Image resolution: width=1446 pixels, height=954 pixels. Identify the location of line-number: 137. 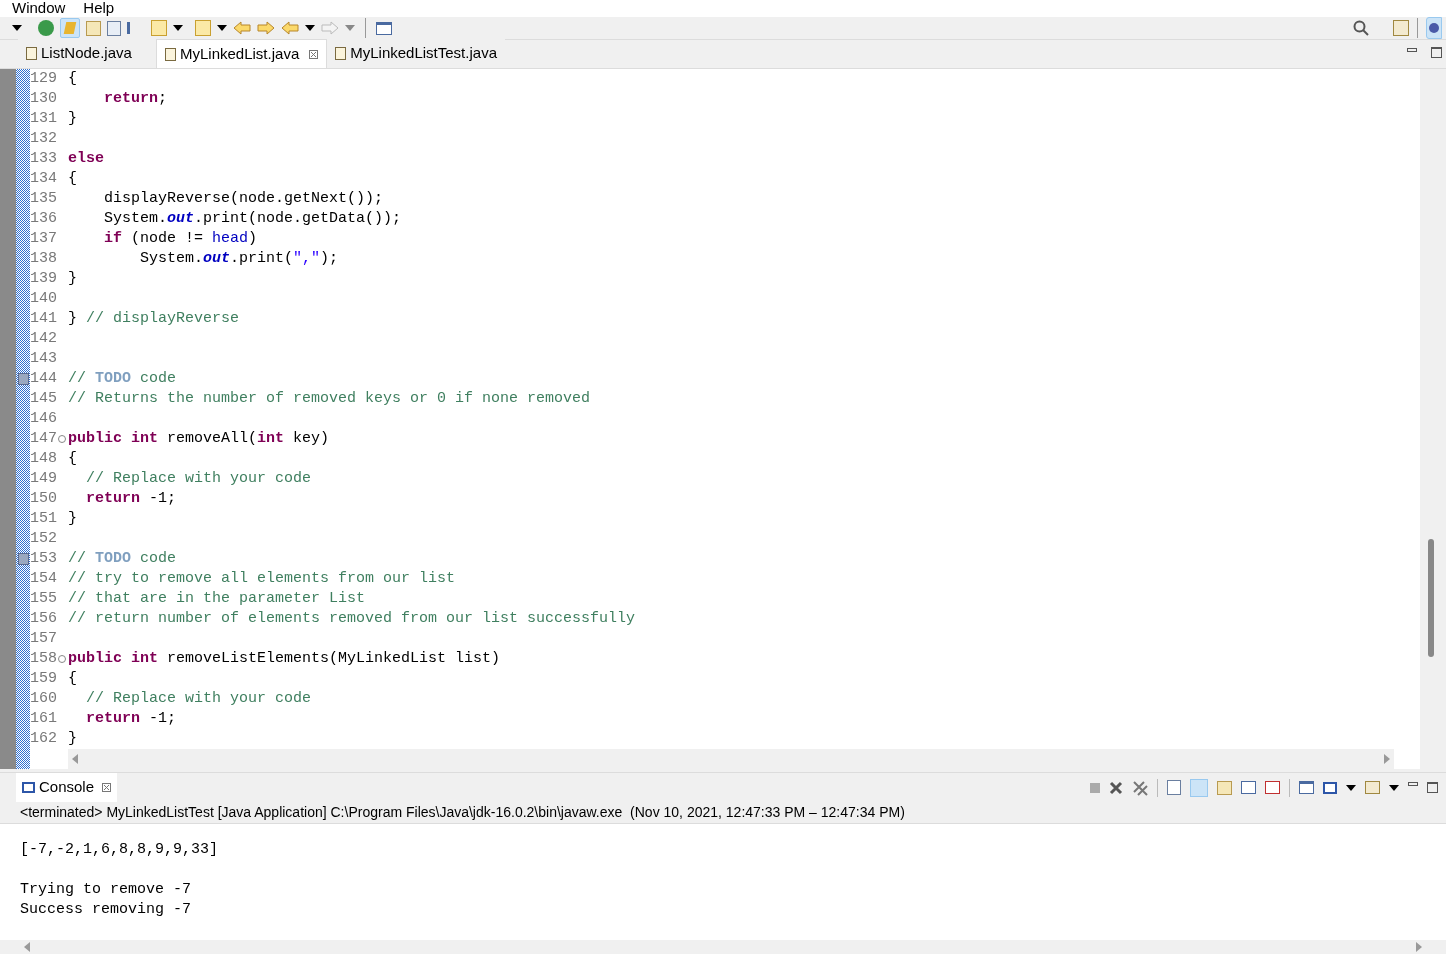
(43, 238).